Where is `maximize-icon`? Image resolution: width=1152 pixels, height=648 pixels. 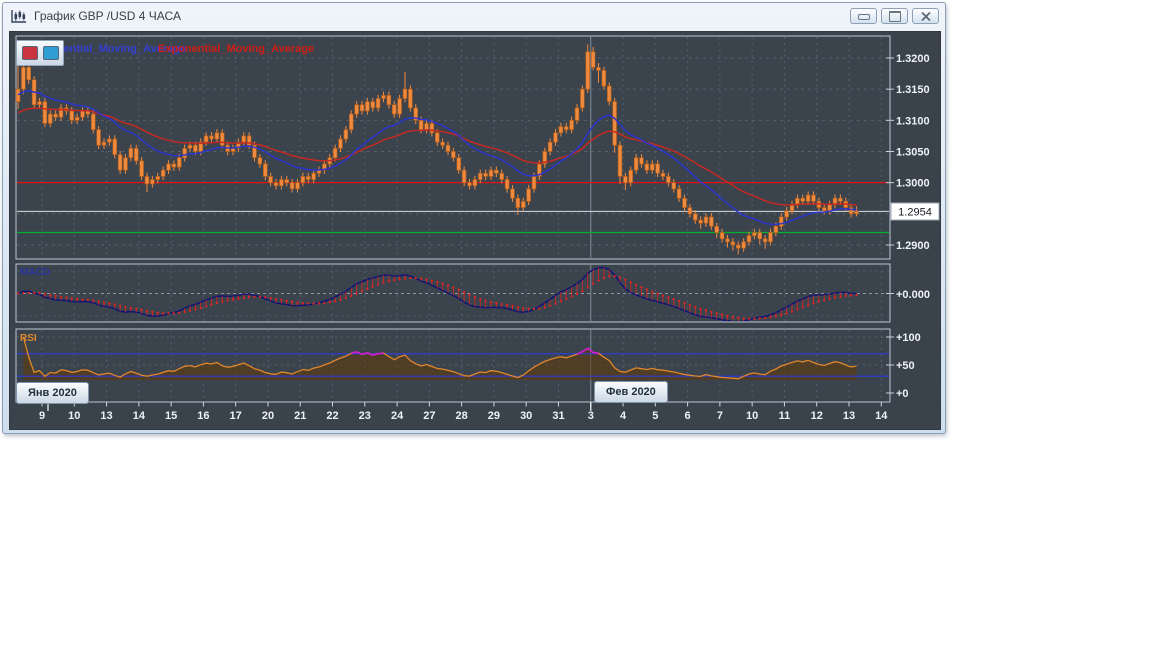
maximize-icon is located at coordinates (894, 16).